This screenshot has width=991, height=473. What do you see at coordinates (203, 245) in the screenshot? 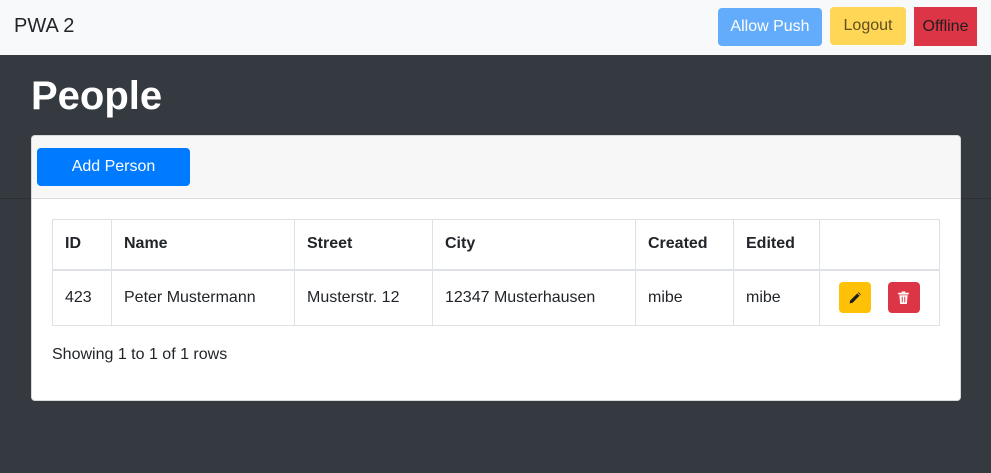
I see `column-header-name: Name` at bounding box center [203, 245].